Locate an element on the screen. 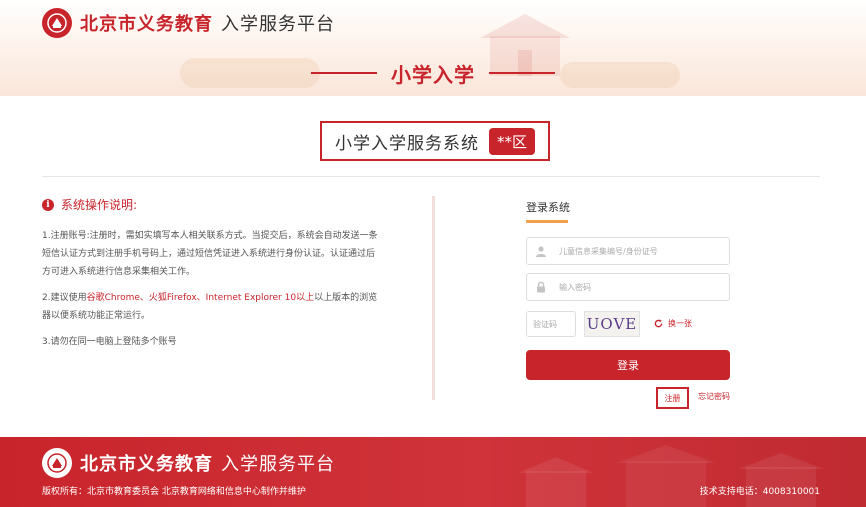 The width and height of the screenshot is (866, 507). instructions-title: 系统操作说明: is located at coordinates (99, 205).